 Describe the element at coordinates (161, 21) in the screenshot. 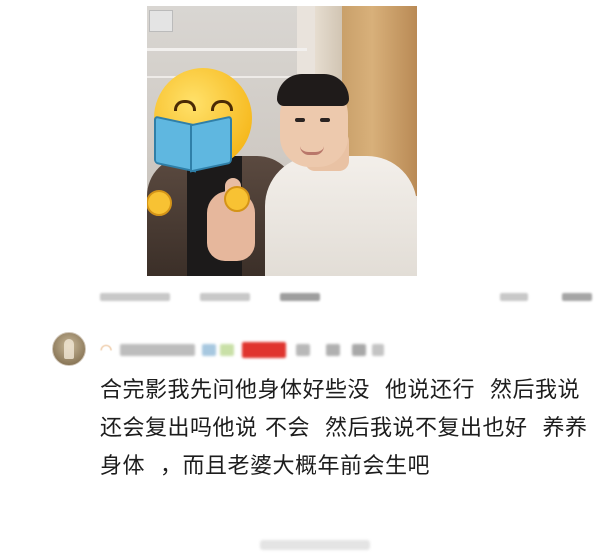

I see `photo-light-switch` at that location.